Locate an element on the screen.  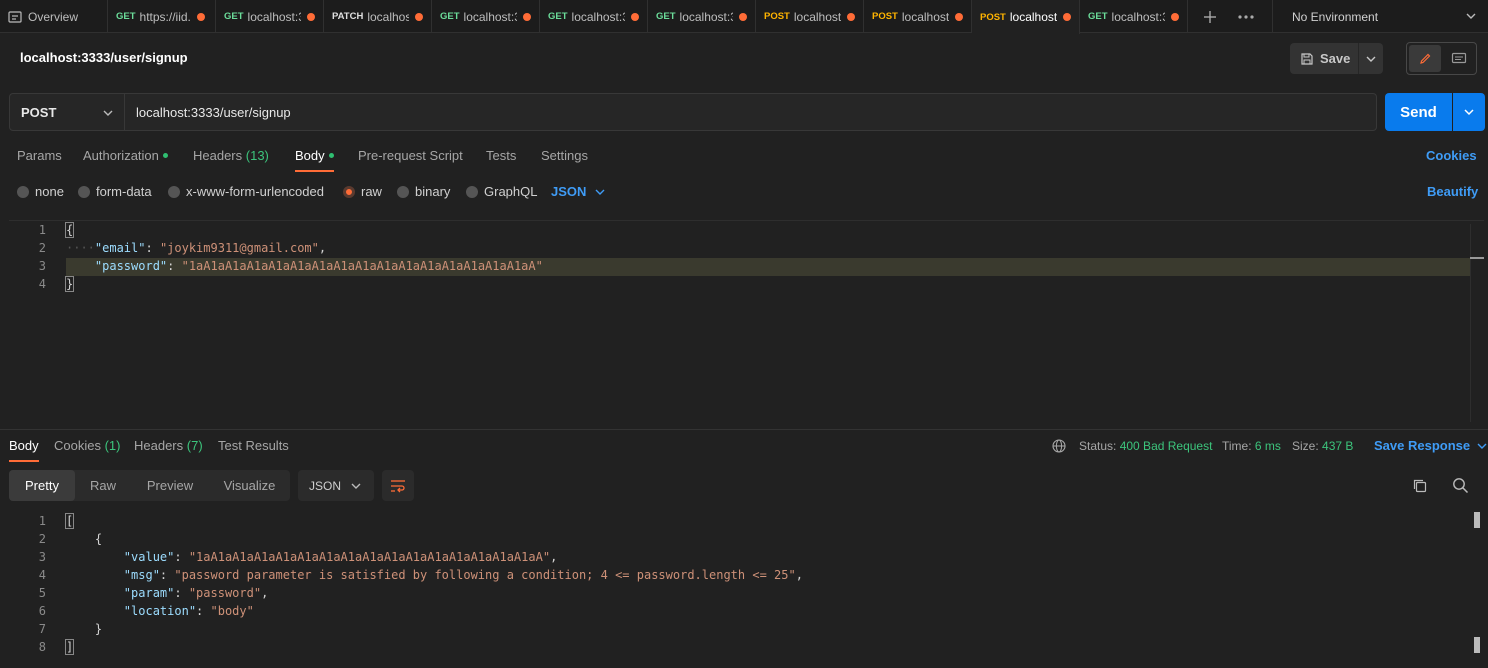
radio-circle-selected is located at coordinates (349, 191).